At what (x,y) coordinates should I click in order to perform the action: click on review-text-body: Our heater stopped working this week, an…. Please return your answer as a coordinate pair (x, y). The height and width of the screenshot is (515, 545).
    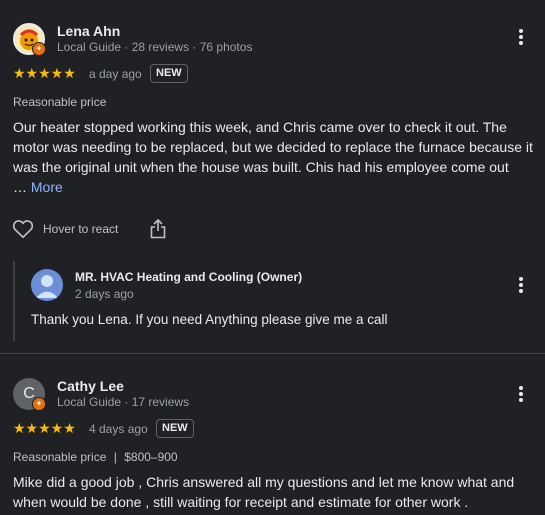
    Looking at the image, I should click on (273, 147).